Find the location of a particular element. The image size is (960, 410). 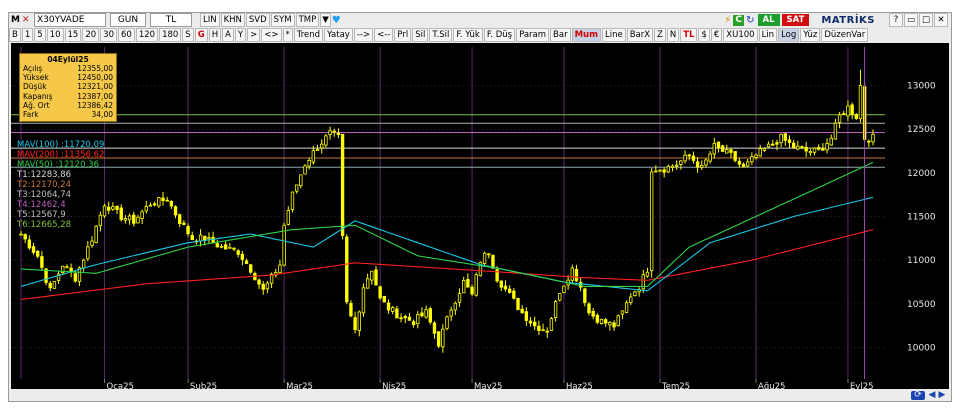

bottom-bar: ⟳ ◀ ▶ is located at coordinates (480, 395).